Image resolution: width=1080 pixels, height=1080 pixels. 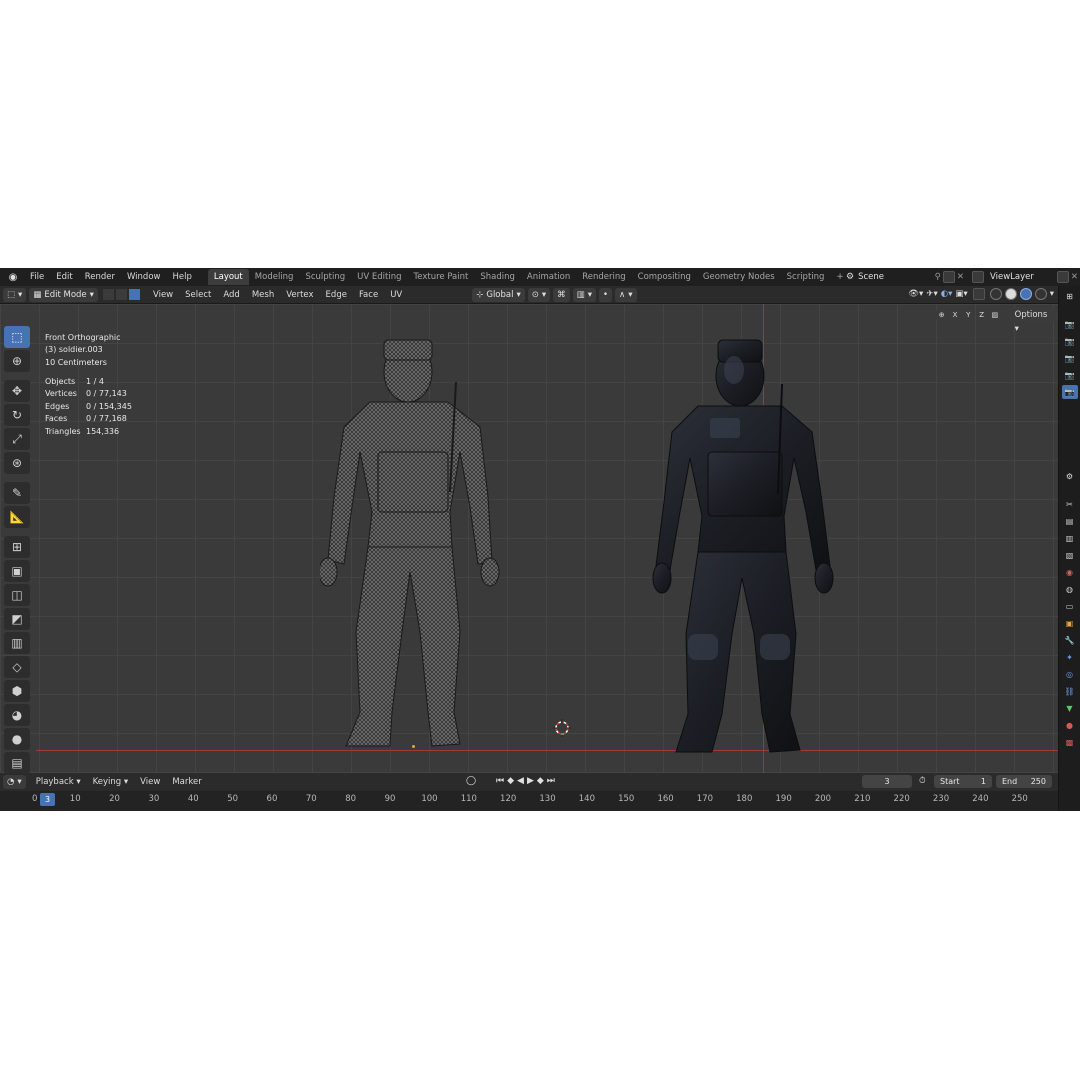 What do you see at coordinates (1070, 589) in the screenshot?
I see `world-props-icon: ◍` at bounding box center [1070, 589].